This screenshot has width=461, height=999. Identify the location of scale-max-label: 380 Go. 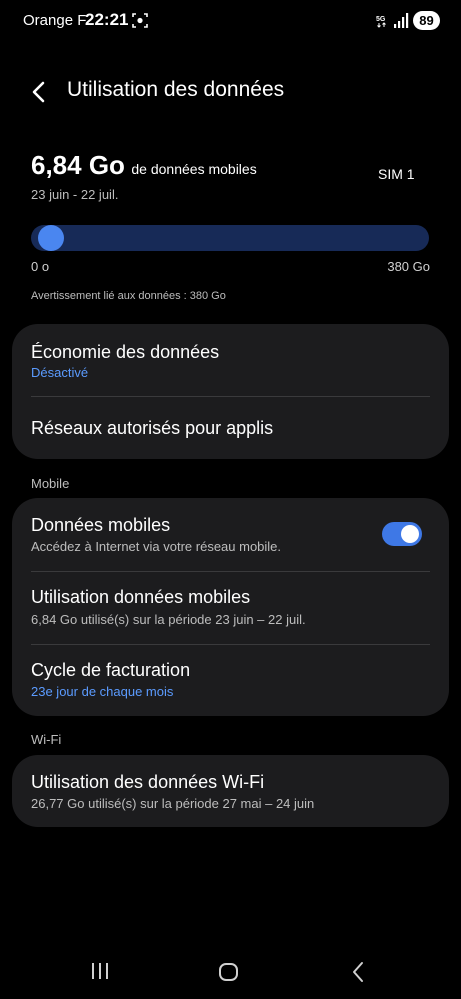
(408, 266).